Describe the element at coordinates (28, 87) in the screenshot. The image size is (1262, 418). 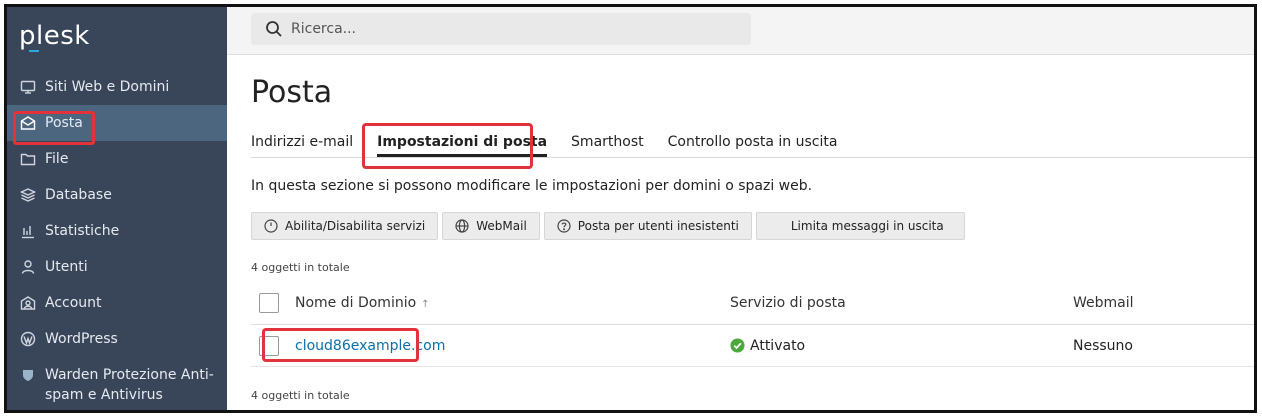
I see `monitor-icon` at that location.